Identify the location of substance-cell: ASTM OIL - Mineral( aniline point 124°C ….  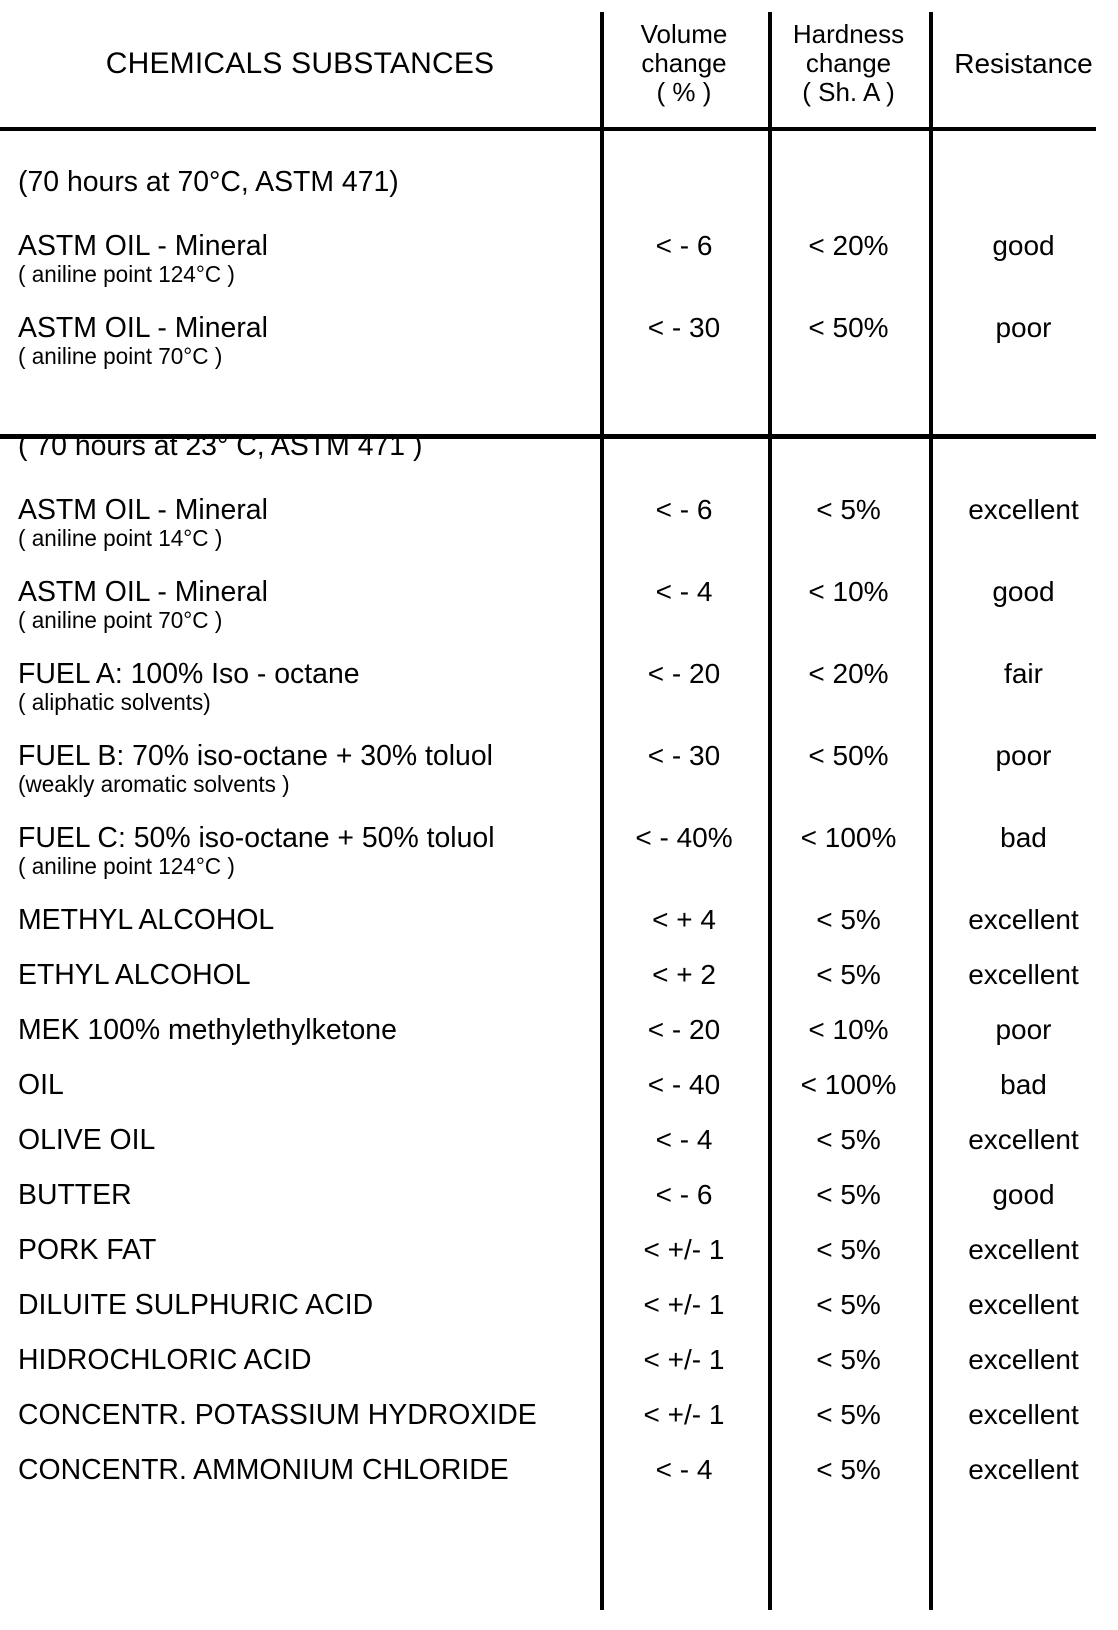
(300, 259).